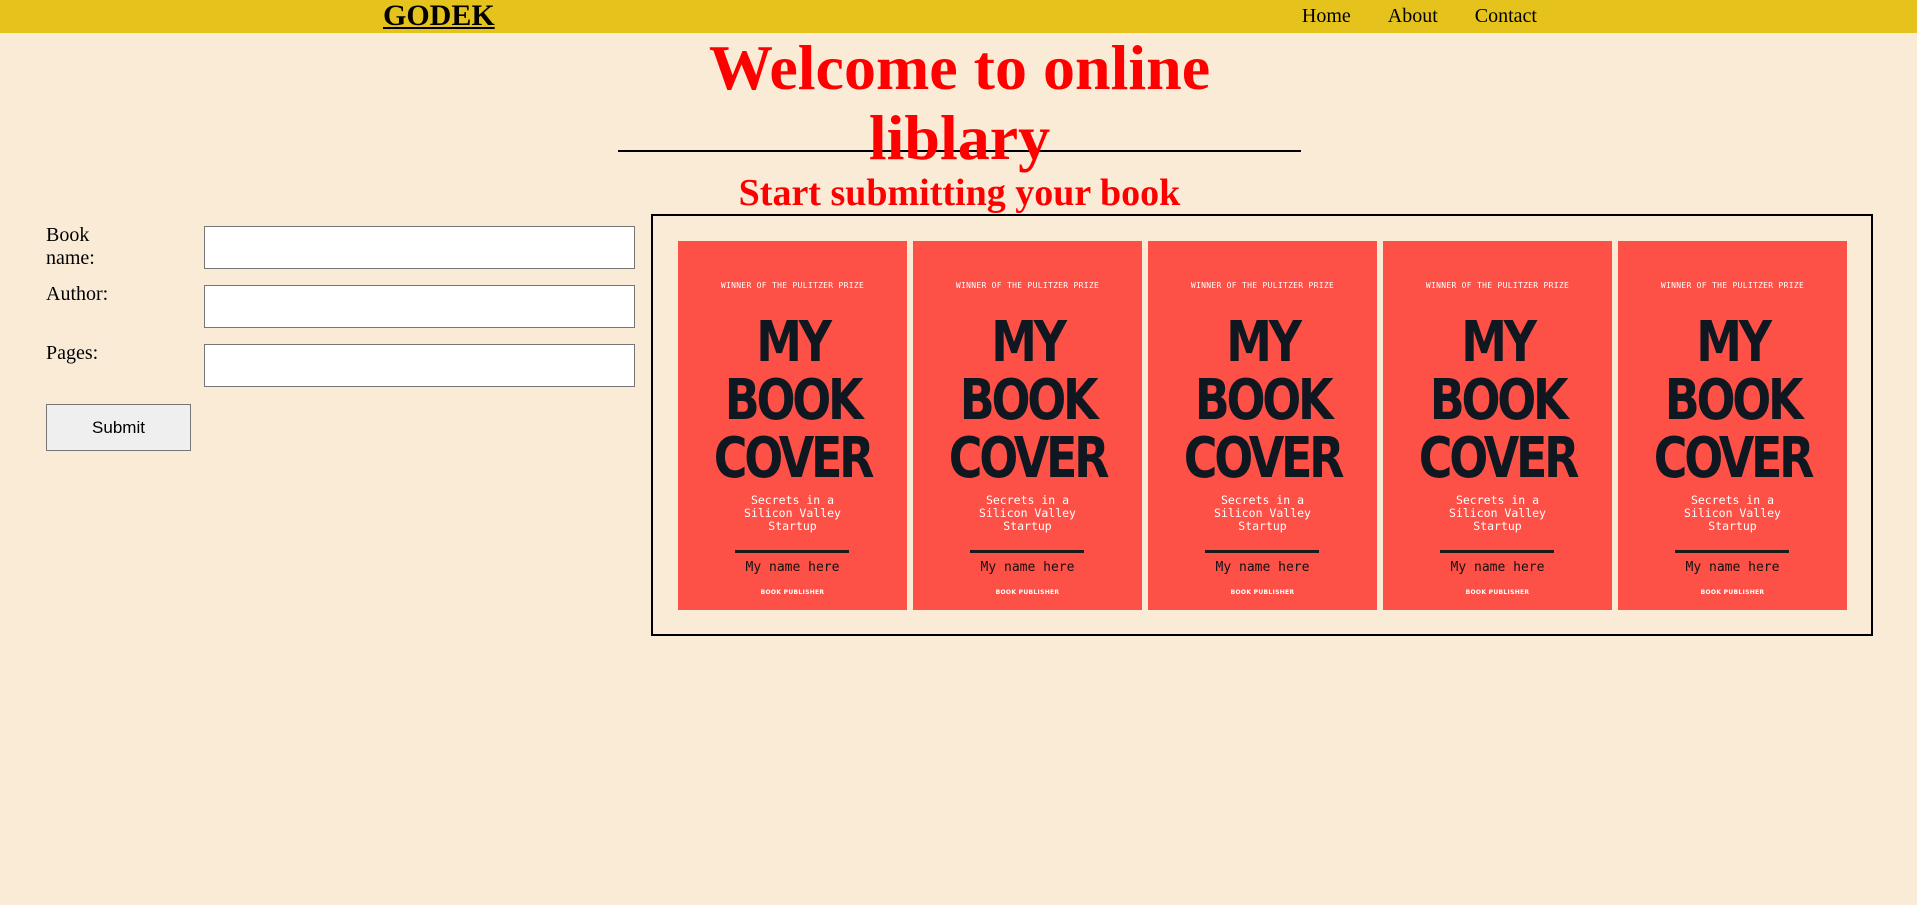 The width and height of the screenshot is (1917, 905). Describe the element at coordinates (77, 294) in the screenshot. I see `author-label: Author:` at that location.